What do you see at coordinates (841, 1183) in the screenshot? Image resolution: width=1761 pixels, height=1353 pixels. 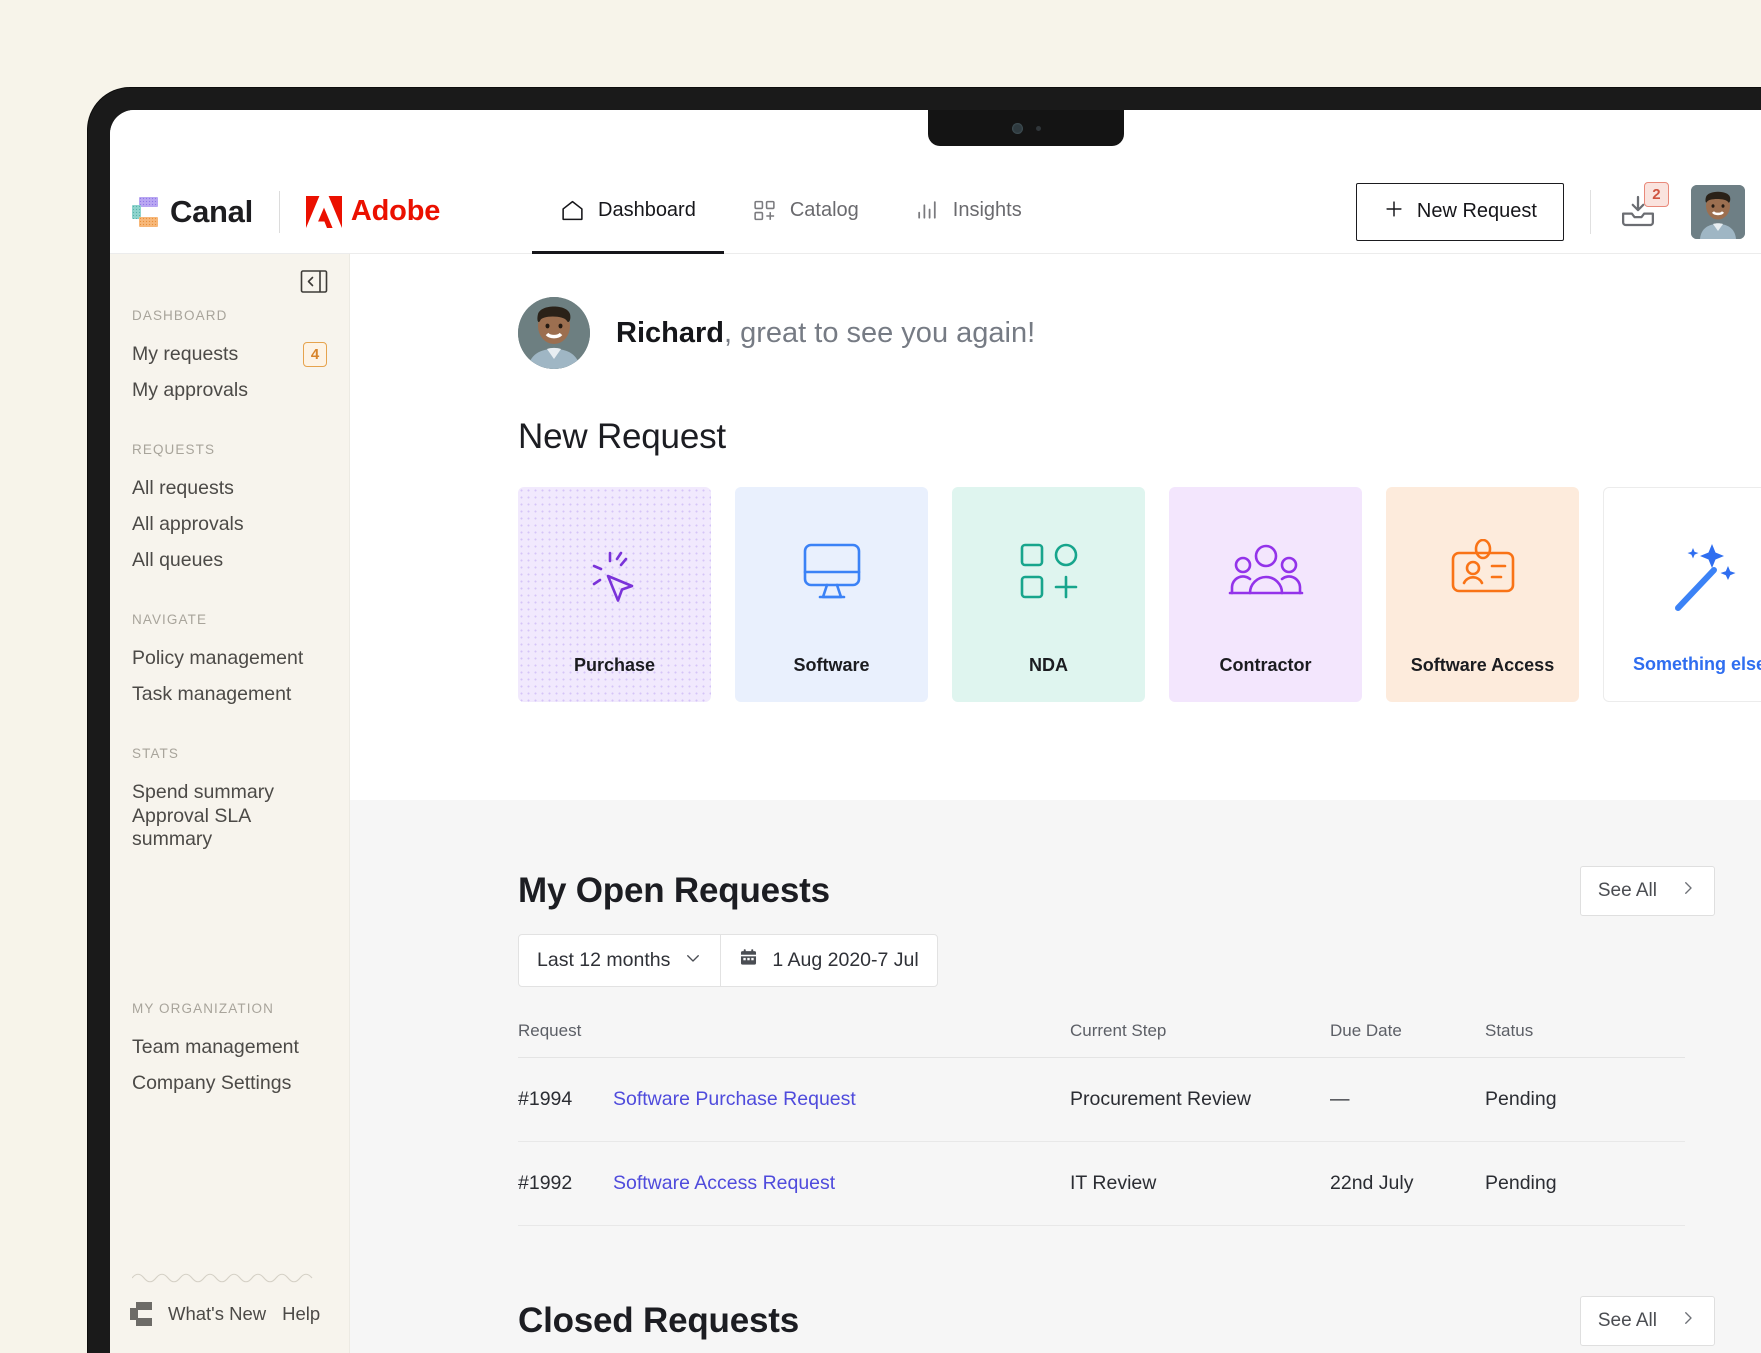 I see `request-name-cell: Software Access Request` at bounding box center [841, 1183].